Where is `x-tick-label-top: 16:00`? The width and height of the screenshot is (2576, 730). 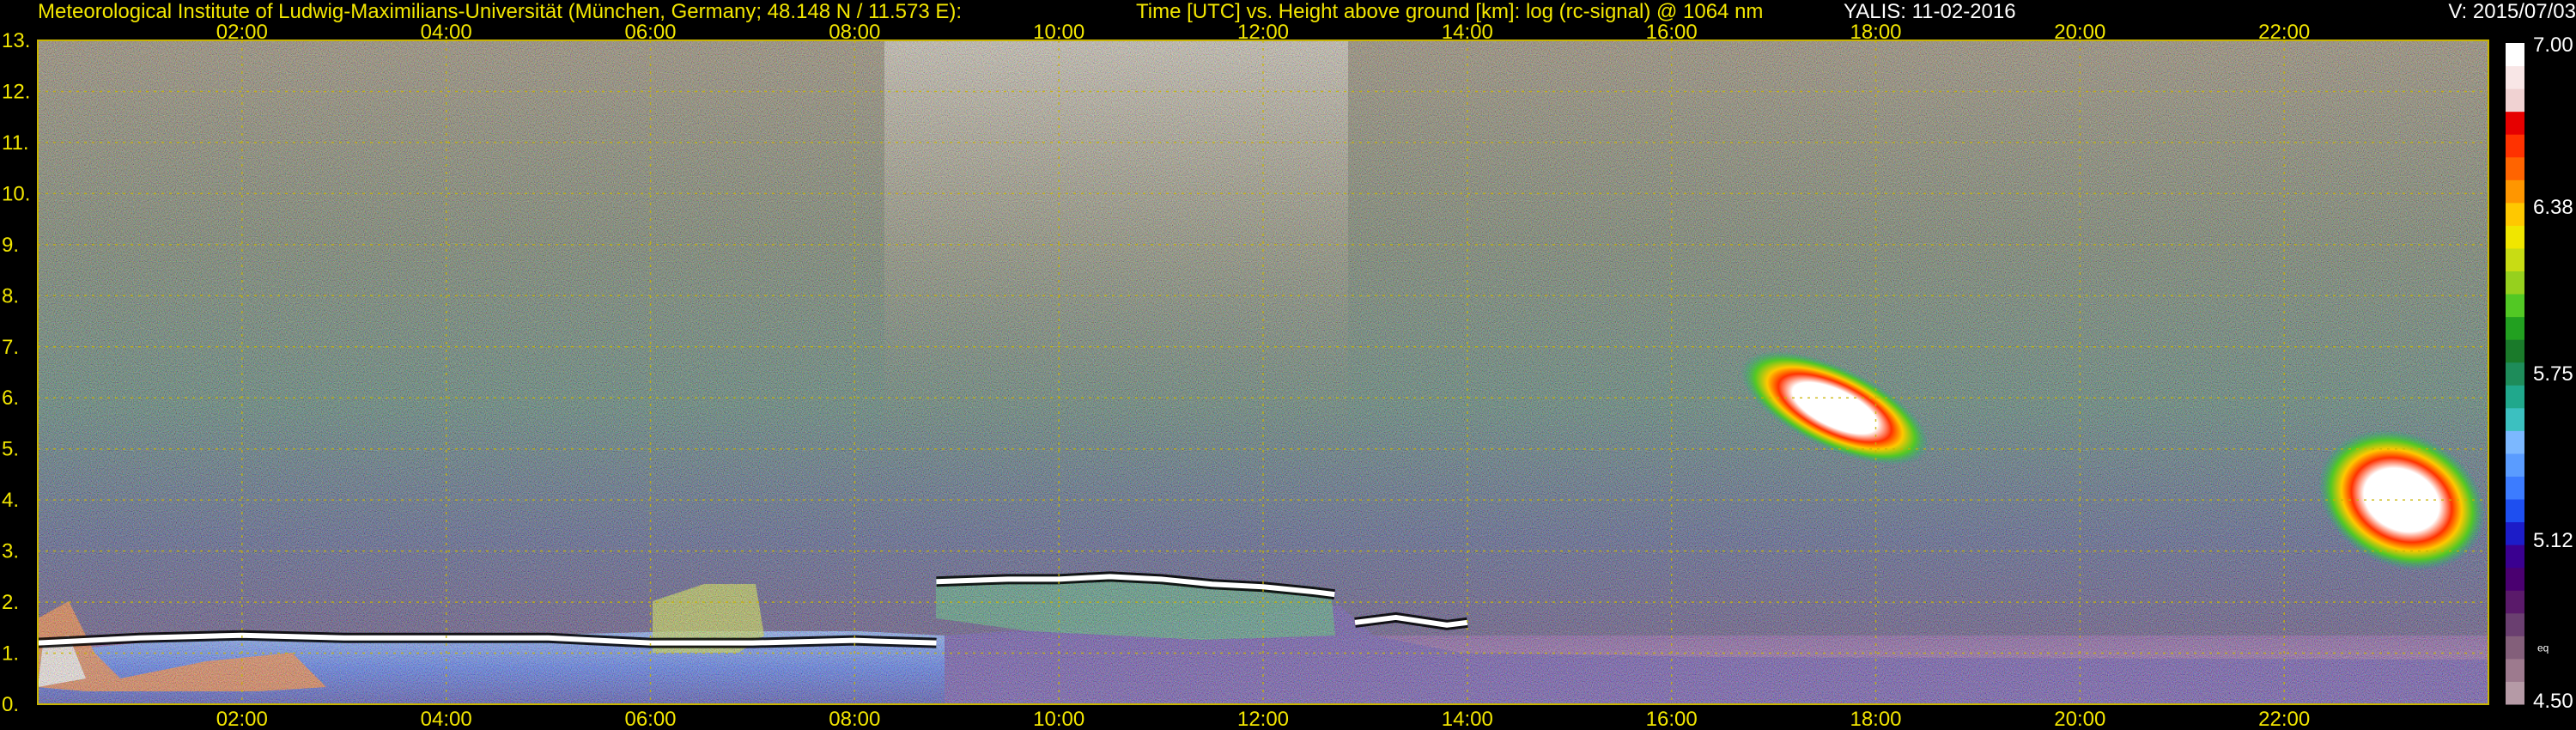
x-tick-label-top: 16:00 is located at coordinates (1672, 32).